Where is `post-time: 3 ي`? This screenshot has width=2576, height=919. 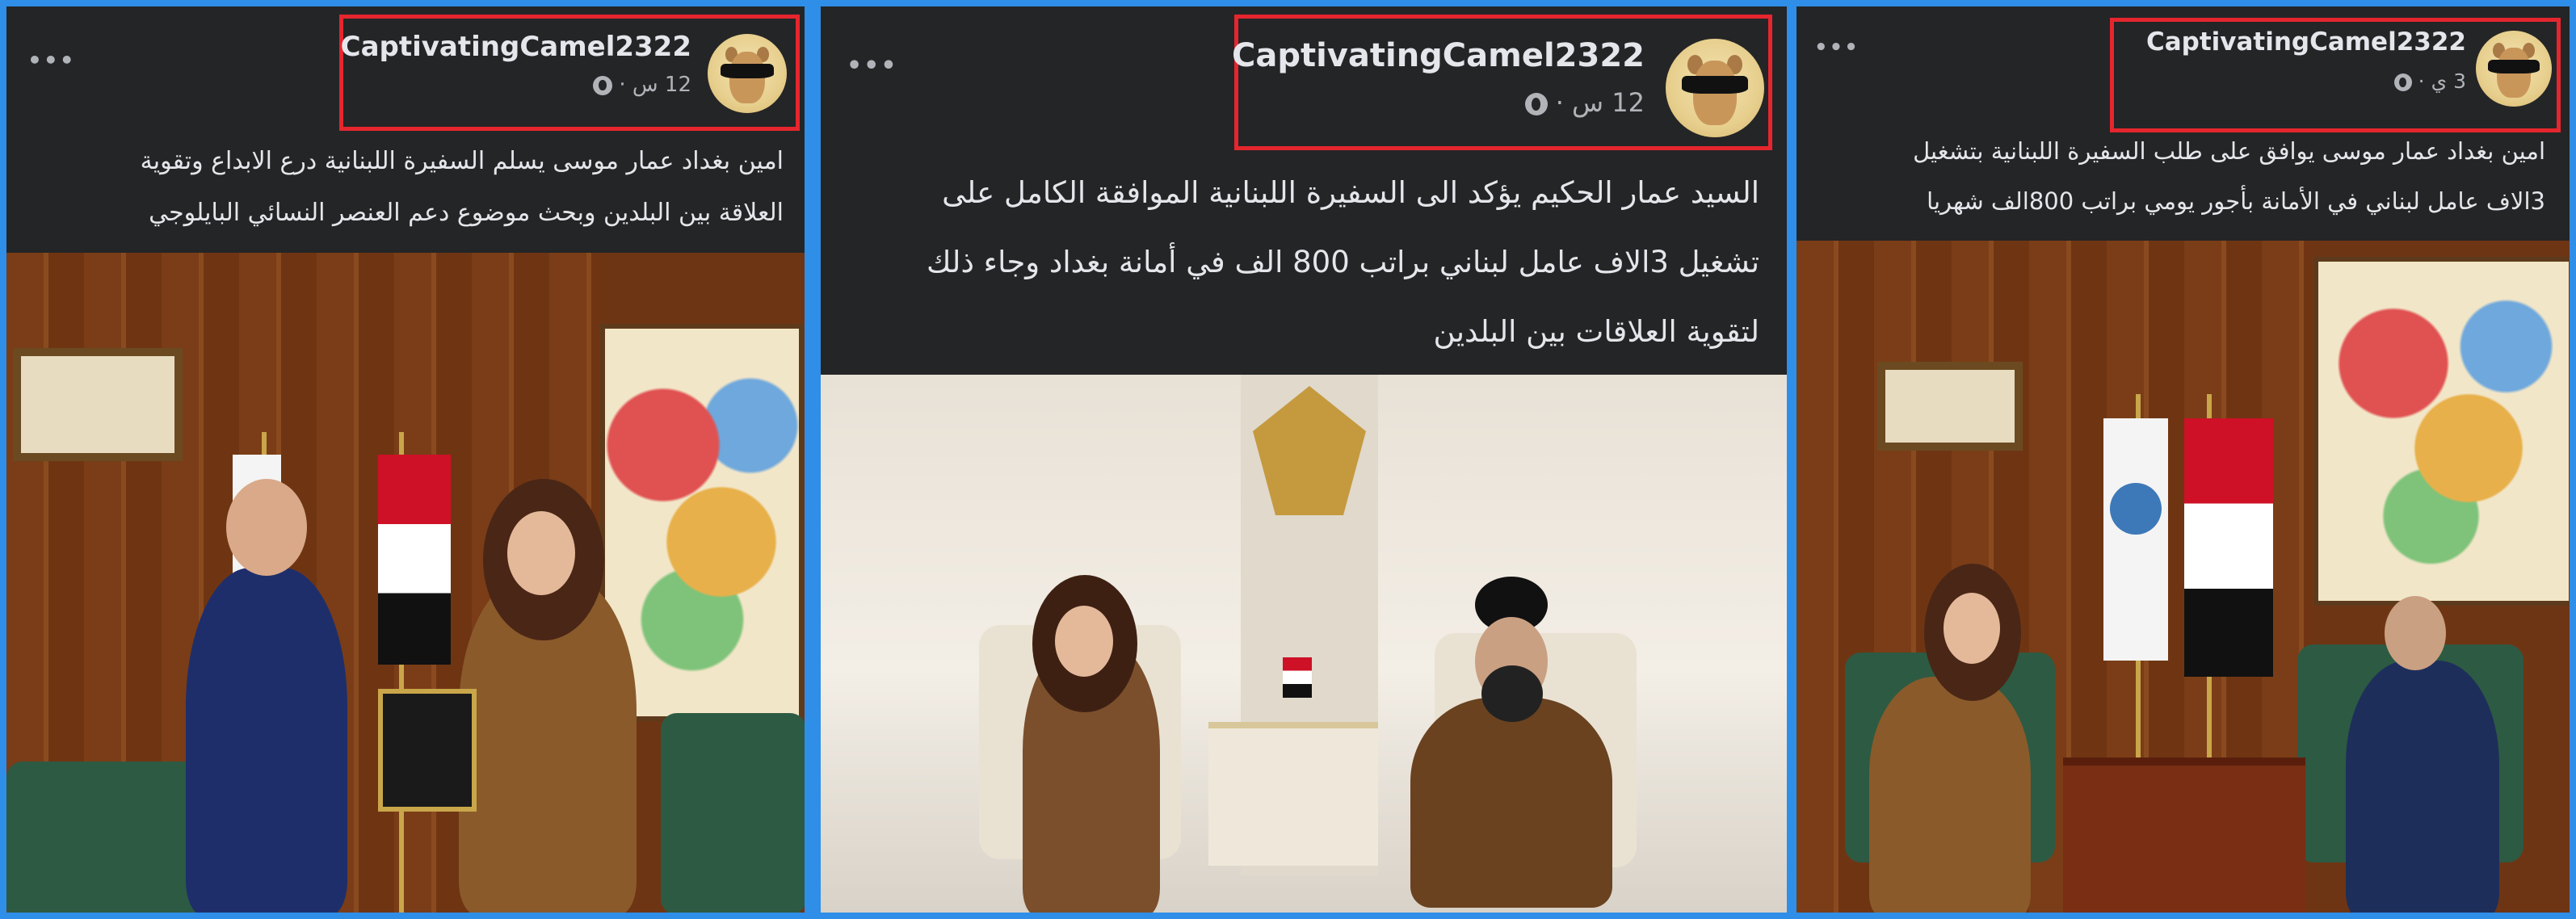 post-time: 3 ي is located at coordinates (2448, 81).